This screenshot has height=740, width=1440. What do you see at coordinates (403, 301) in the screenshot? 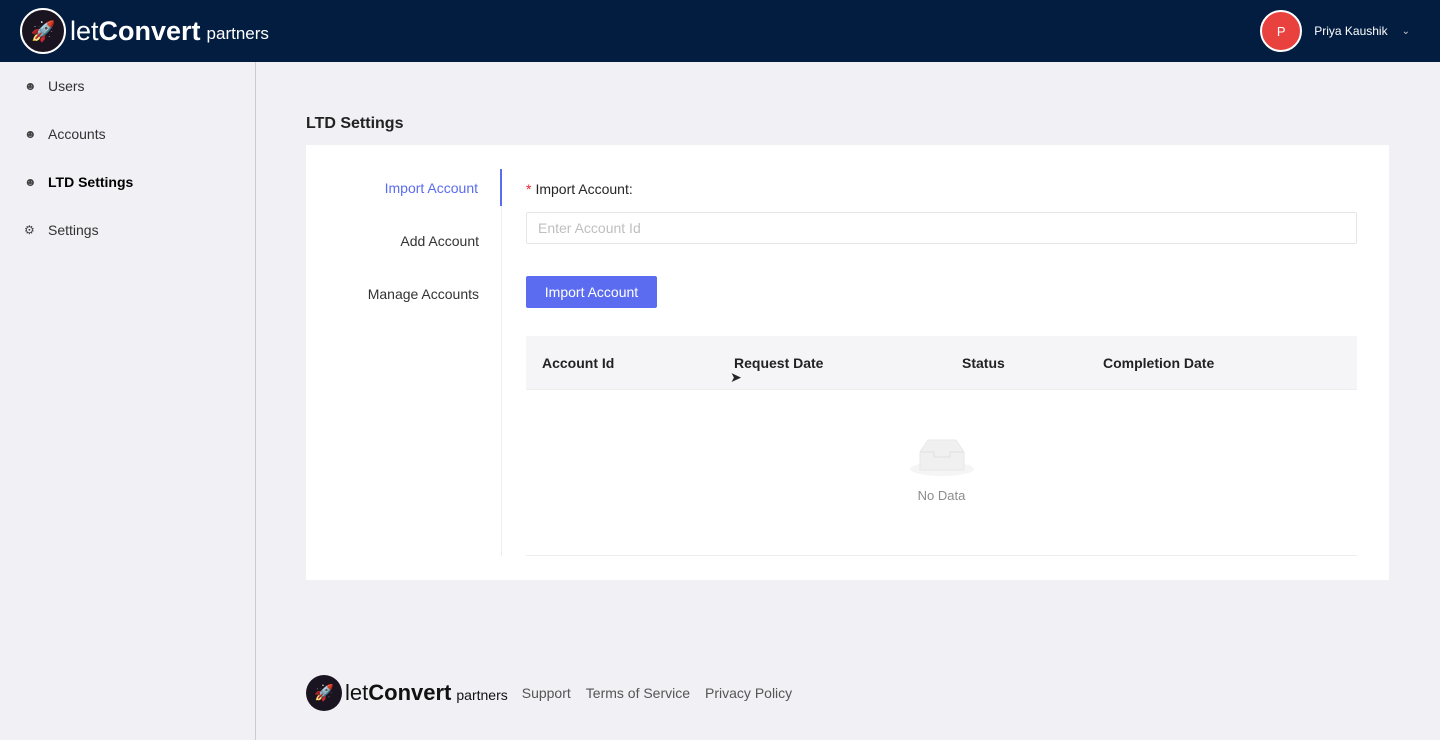
I see `tab-manage-accounts: Manage Accounts` at bounding box center [403, 301].